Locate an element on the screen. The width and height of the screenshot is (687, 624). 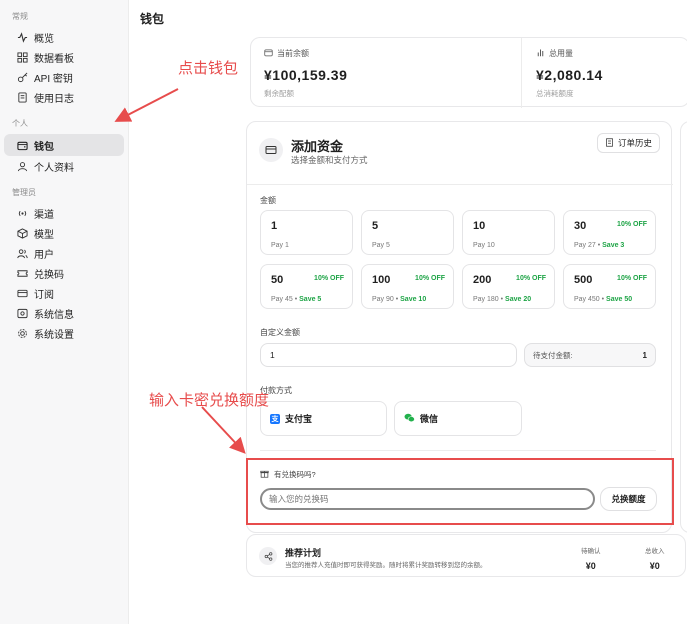
order-history-label: 订单历史 is located at coordinates (635, 143).